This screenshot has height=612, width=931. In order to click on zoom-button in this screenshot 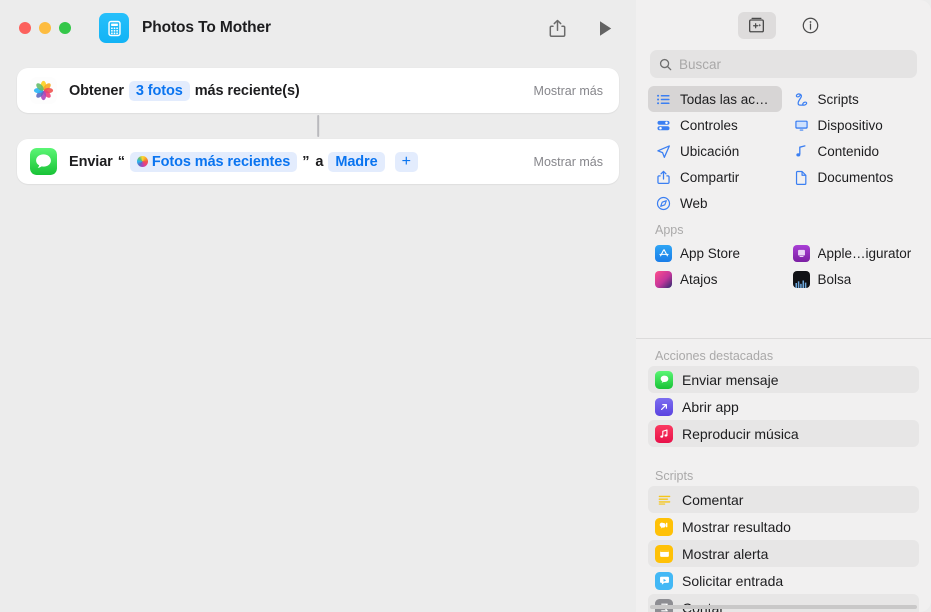, I will do `click(65, 28)`.